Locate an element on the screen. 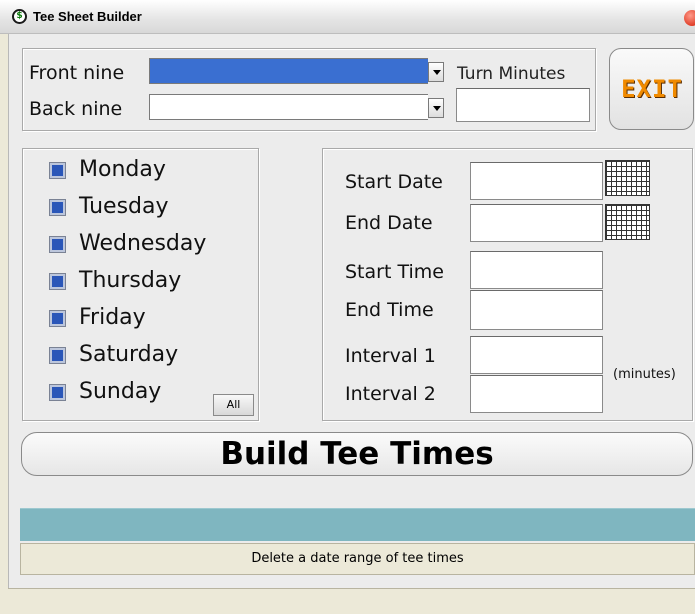 The width and height of the screenshot is (695, 614). interval-1-input is located at coordinates (536, 355).